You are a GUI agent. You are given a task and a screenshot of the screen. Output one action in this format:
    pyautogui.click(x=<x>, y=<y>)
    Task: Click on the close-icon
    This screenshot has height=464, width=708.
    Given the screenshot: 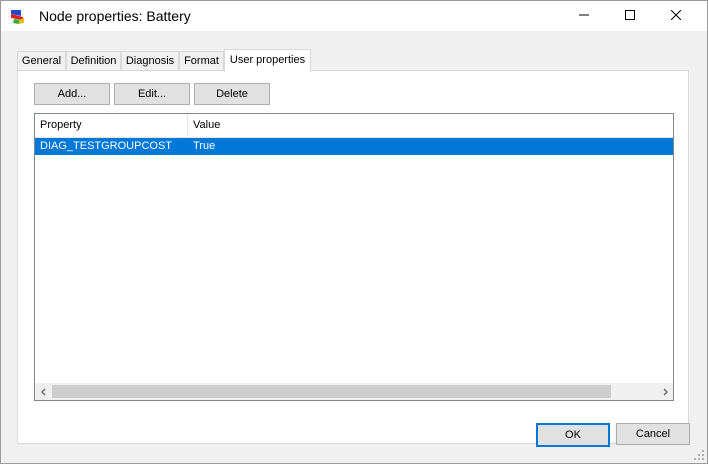 What is the action you would take?
    pyautogui.click(x=676, y=16)
    